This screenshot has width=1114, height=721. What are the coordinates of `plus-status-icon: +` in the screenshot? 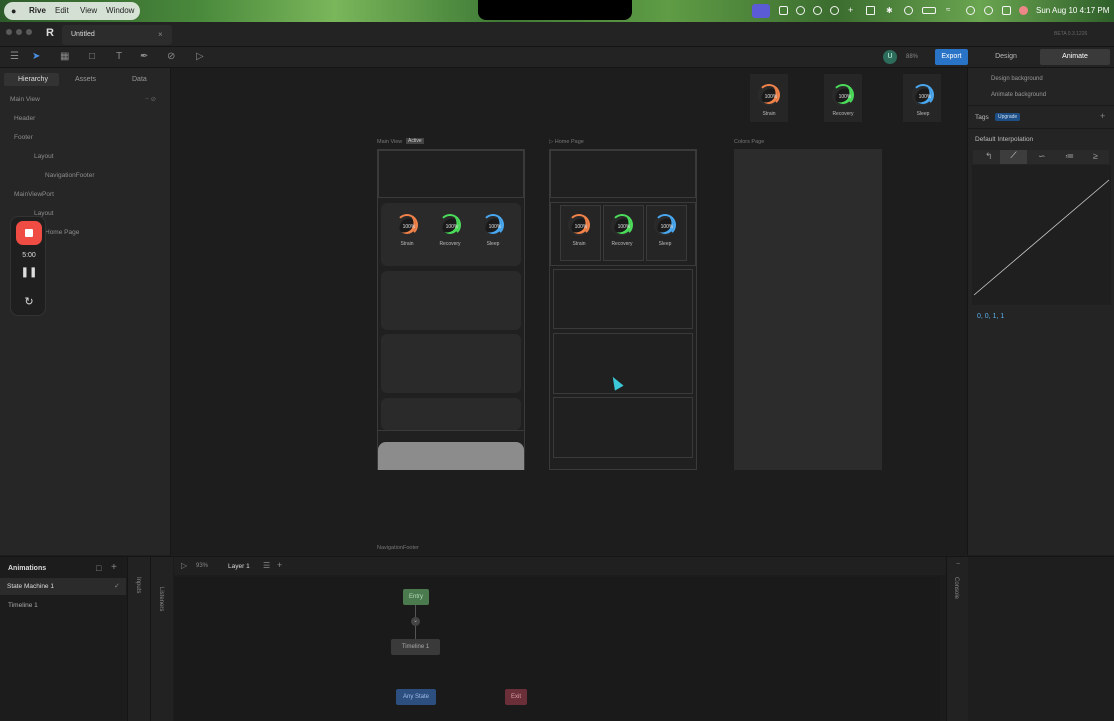 It's located at (852, 10).